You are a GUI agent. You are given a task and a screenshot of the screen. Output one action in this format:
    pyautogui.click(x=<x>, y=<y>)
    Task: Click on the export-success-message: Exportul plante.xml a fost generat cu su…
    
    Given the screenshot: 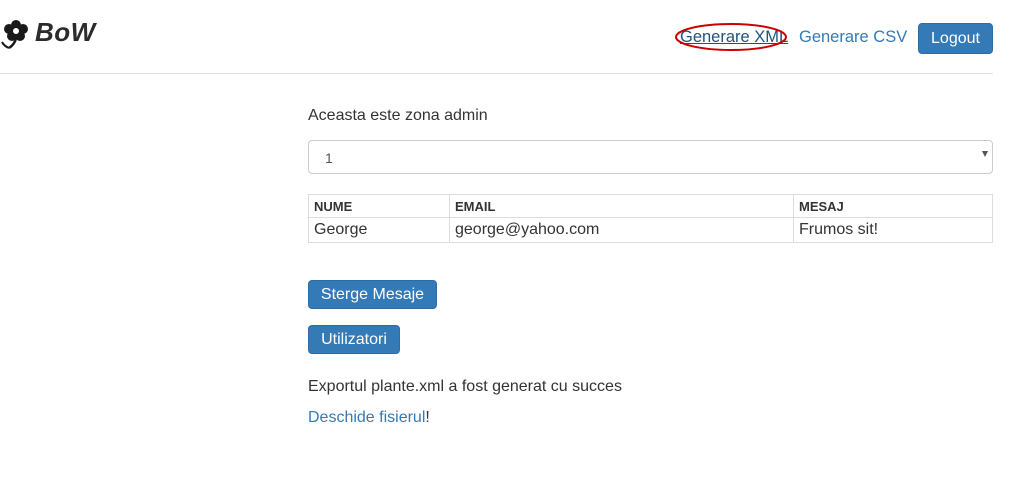 What is the action you would take?
    pyautogui.click(x=465, y=386)
    